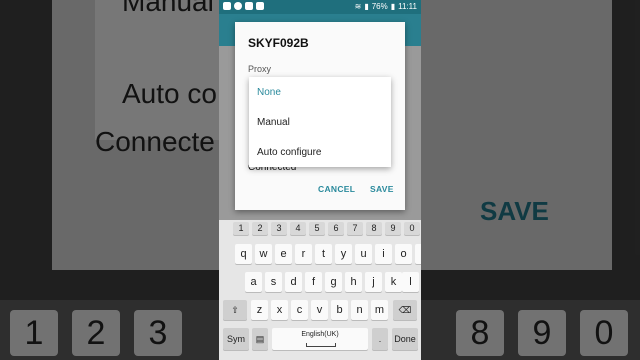  What do you see at coordinates (260, 228) in the screenshot?
I see `key-2: 2` at bounding box center [260, 228].